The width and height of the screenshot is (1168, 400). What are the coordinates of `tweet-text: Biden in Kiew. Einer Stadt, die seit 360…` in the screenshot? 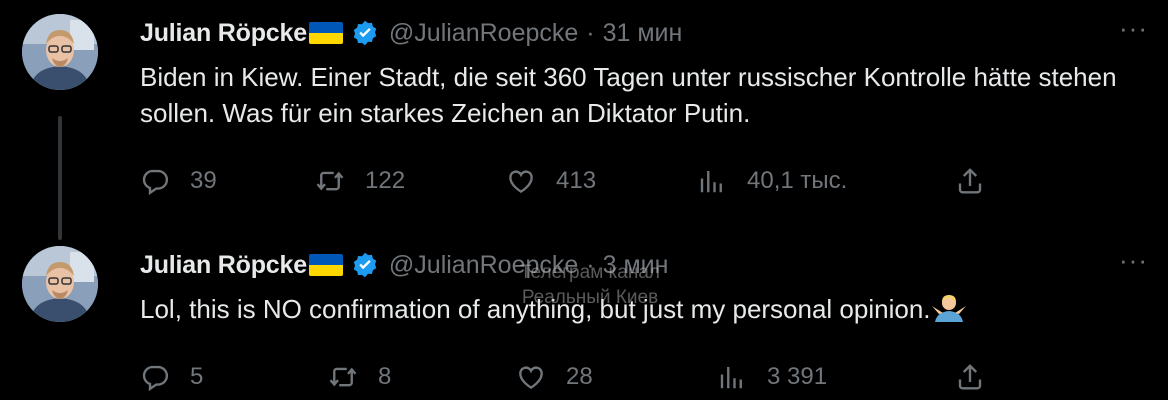 It's located at (628, 95).